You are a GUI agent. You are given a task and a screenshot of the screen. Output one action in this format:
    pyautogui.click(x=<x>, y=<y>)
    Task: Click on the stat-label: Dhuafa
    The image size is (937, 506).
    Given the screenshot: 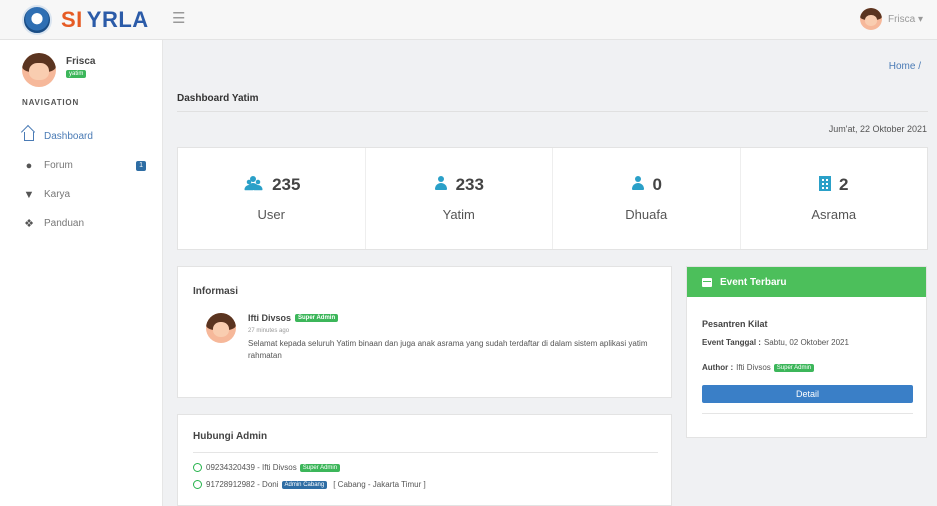 What is the action you would take?
    pyautogui.click(x=646, y=214)
    